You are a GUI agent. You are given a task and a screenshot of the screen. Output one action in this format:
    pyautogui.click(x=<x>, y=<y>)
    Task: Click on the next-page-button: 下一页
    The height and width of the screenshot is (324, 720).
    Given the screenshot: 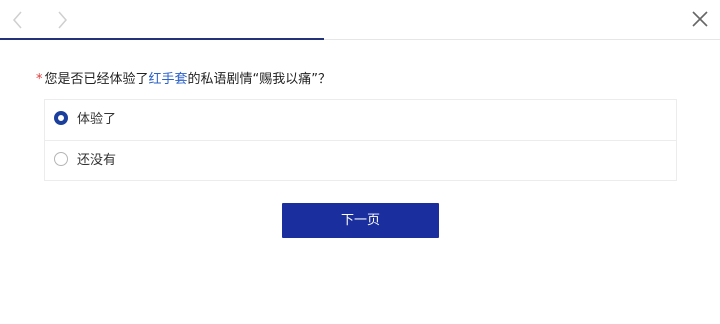 What is the action you would take?
    pyautogui.click(x=360, y=220)
    